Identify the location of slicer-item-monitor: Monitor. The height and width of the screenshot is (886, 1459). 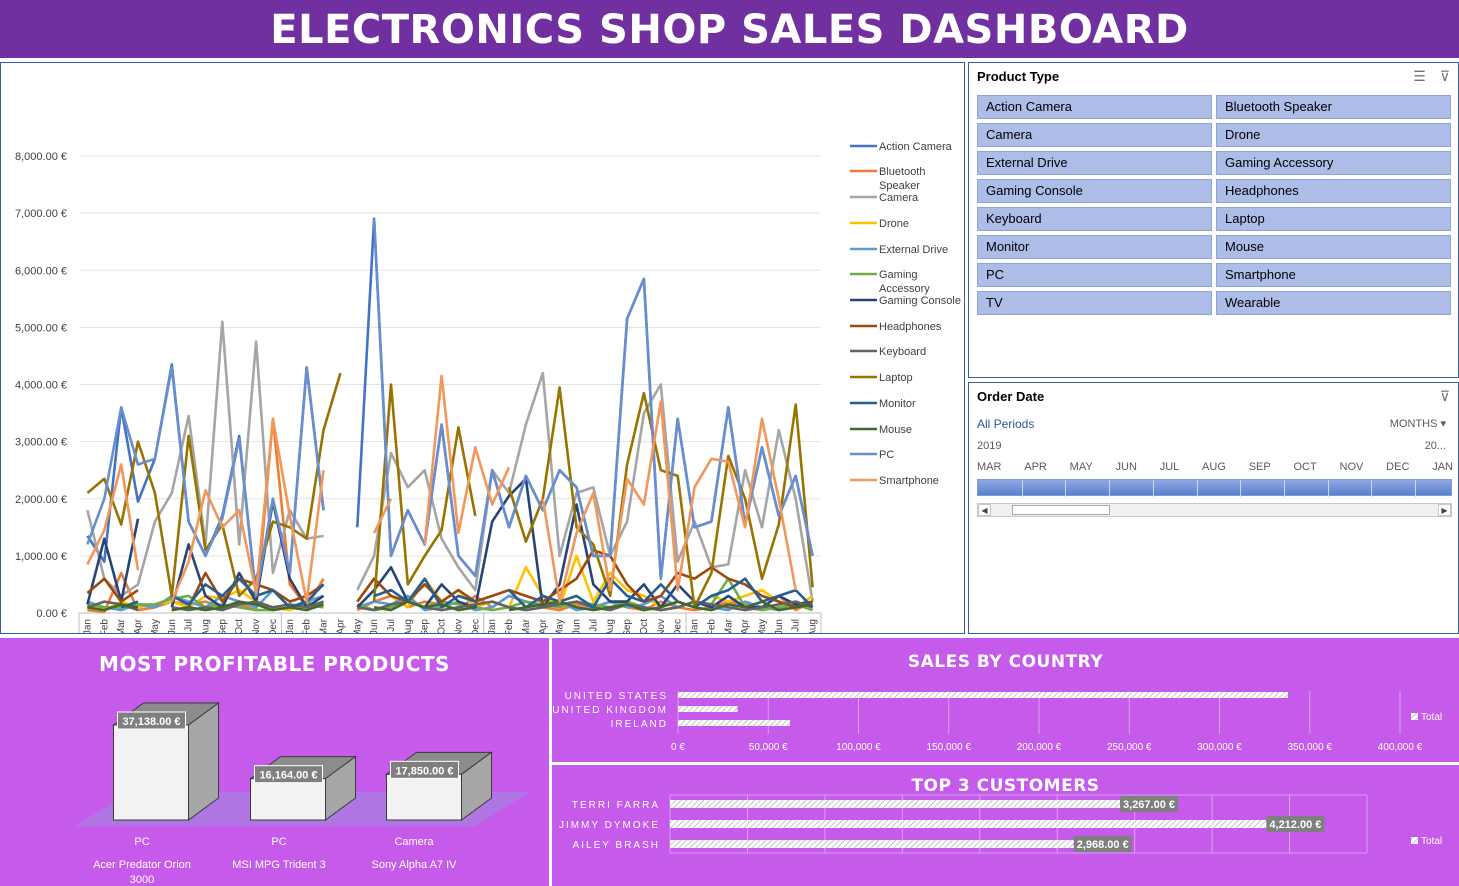
(1094, 247).